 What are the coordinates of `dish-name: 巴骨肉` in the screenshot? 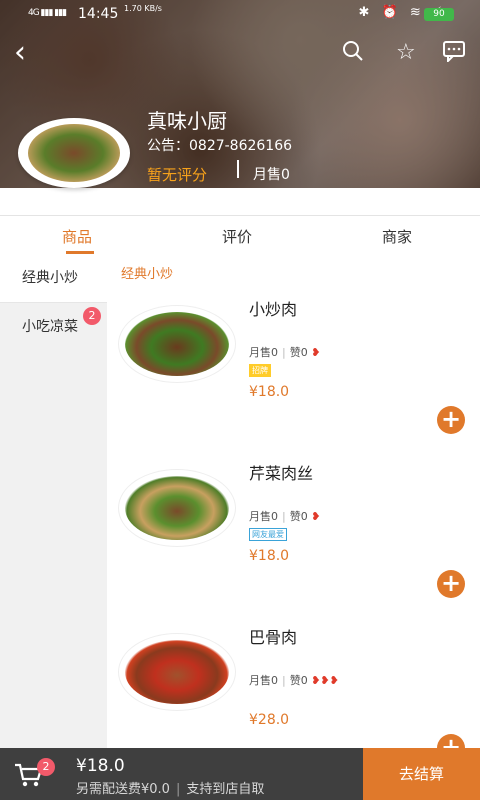 It's located at (273, 637).